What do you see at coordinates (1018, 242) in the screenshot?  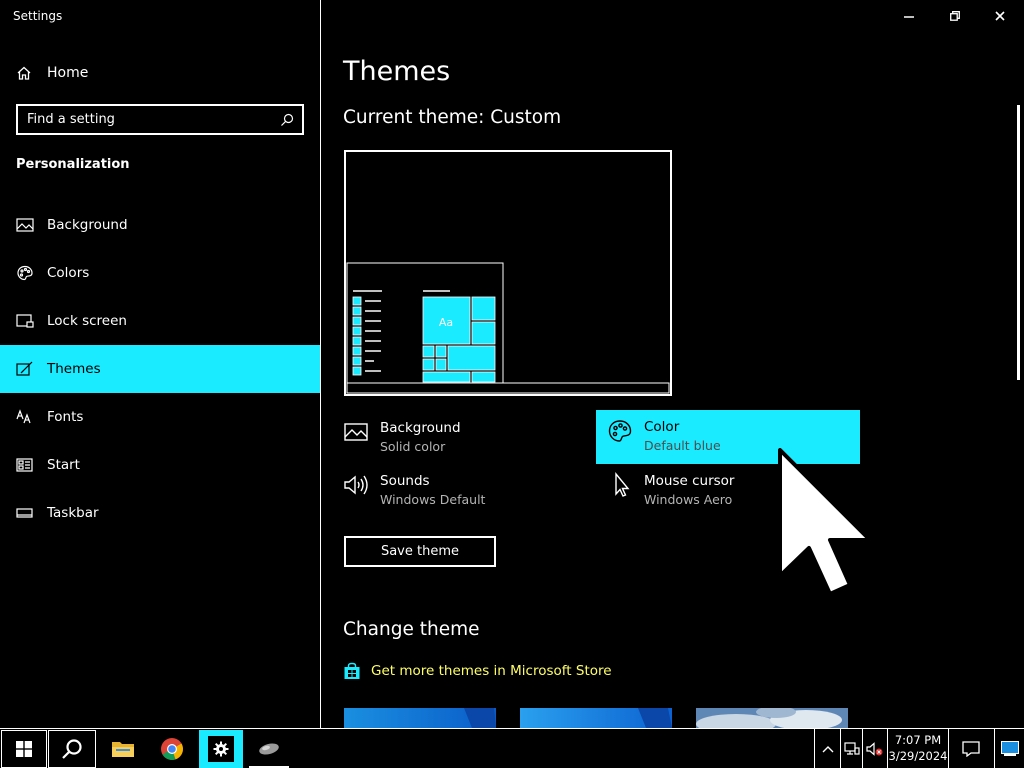 I see `scrollbar` at bounding box center [1018, 242].